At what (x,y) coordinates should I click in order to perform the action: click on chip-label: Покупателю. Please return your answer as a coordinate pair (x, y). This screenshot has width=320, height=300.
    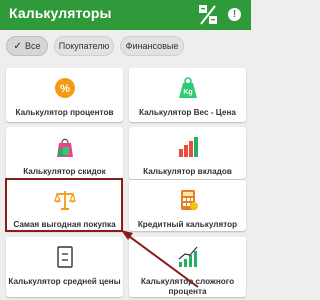
    Looking at the image, I should click on (84, 46).